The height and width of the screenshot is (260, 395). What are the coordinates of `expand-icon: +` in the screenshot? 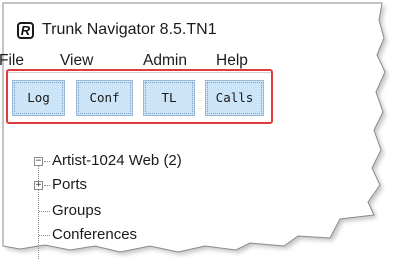 It's located at (38, 185).